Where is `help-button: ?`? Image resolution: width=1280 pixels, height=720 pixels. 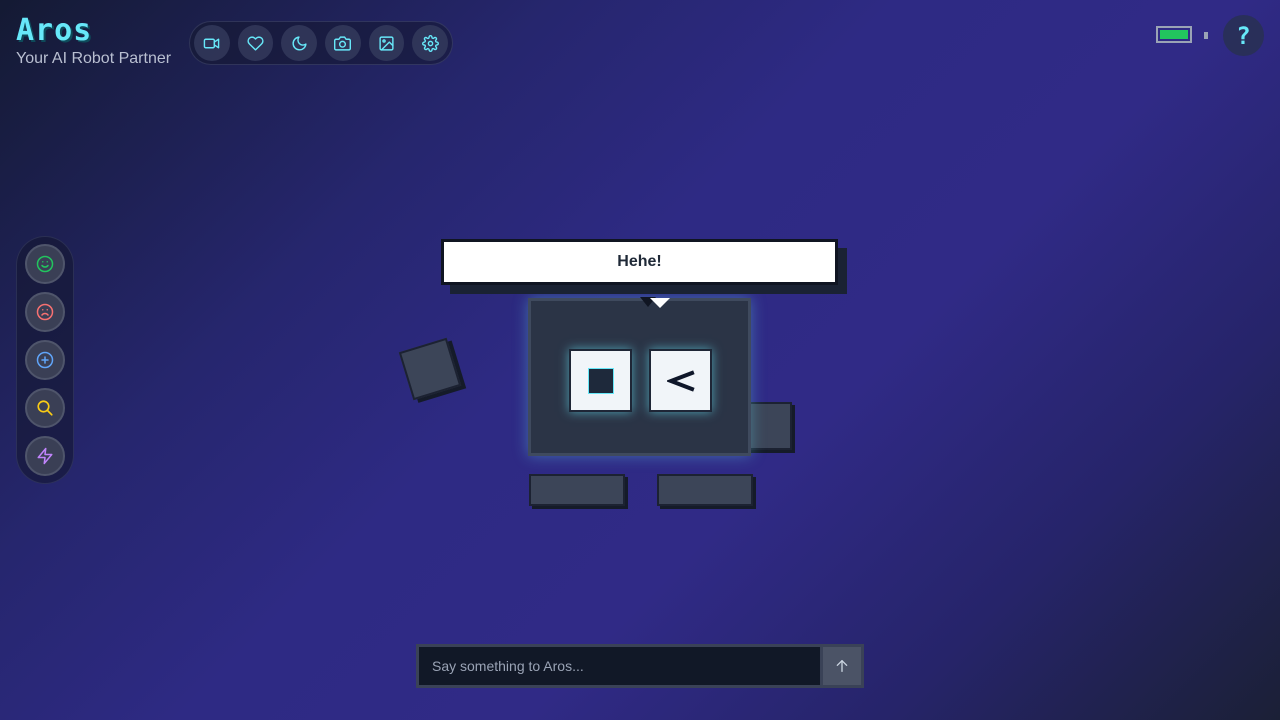
help-button: ? is located at coordinates (1243, 35).